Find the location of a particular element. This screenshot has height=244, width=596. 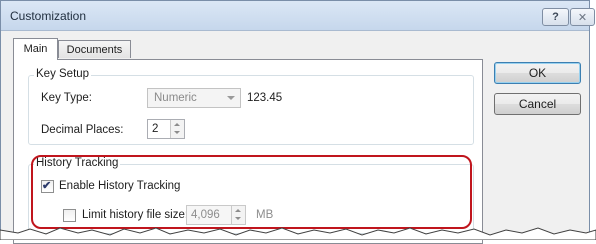

help-icon: ? is located at coordinates (555, 17).